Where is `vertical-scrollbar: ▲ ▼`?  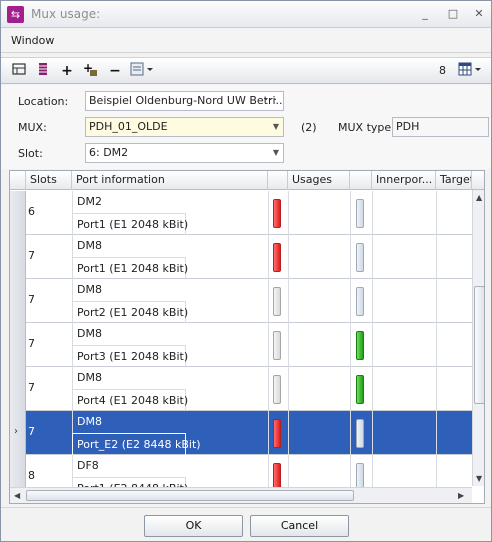 vertical-scrollbar: ▲ ▼ is located at coordinates (478, 338).